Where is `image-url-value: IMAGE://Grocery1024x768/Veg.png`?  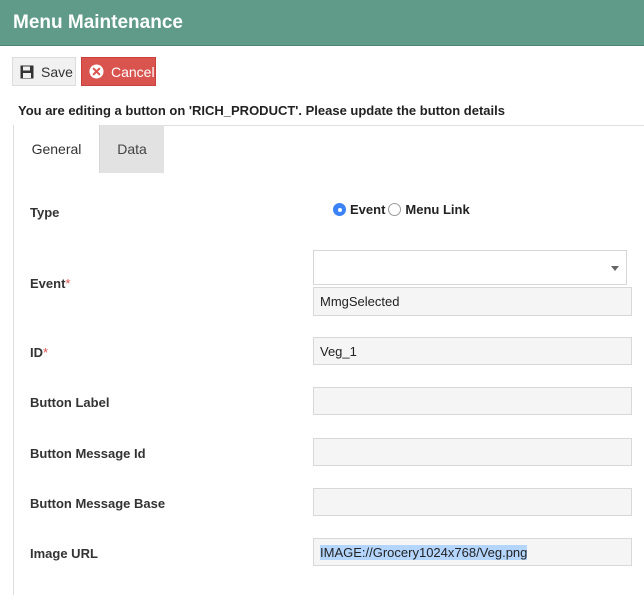
image-url-value: IMAGE://Grocery1024x768/Veg.png is located at coordinates (424, 552).